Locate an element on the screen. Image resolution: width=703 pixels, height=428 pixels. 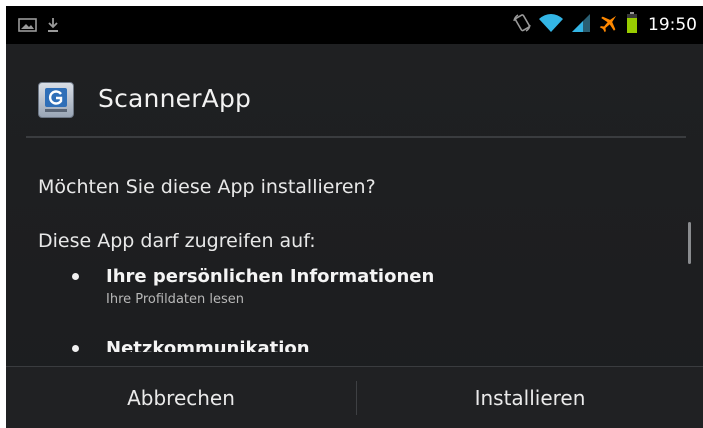
title-divider is located at coordinates (356, 137).